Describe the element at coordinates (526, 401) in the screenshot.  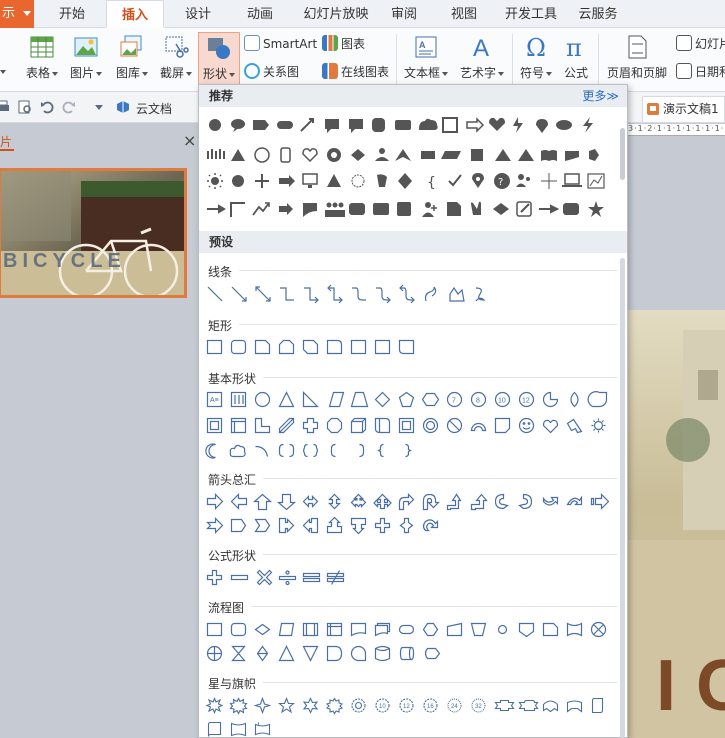
I see `shape-dodecagon-label: 12` at that location.